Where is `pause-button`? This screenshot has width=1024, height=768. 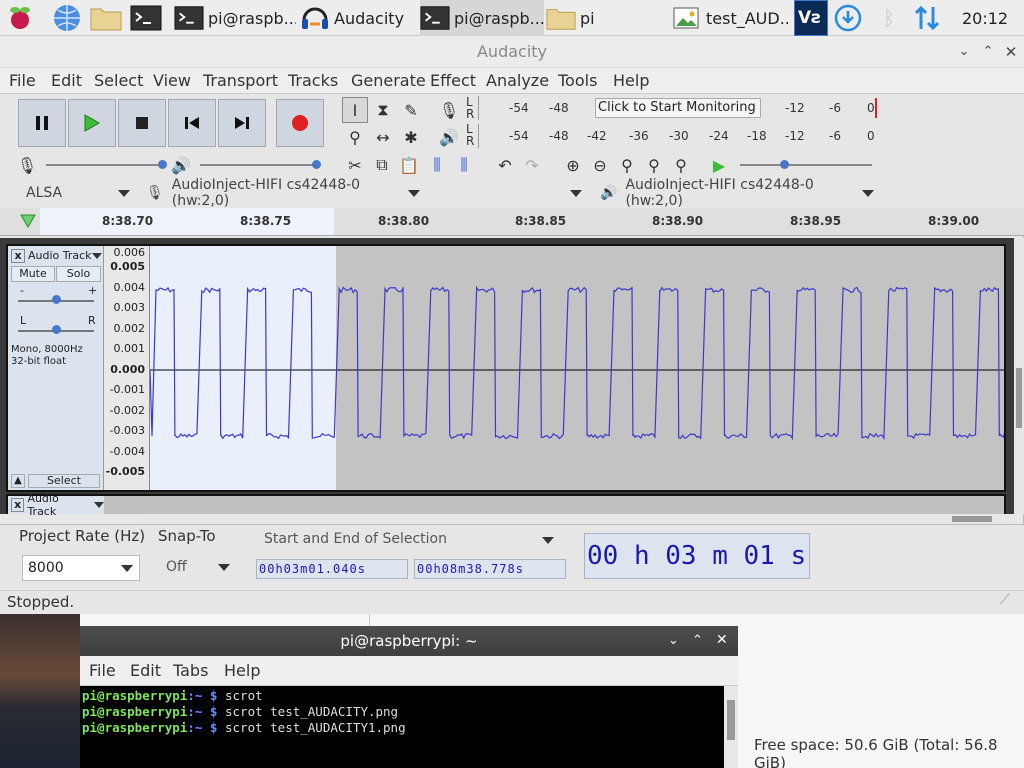 pause-button is located at coordinates (42, 123).